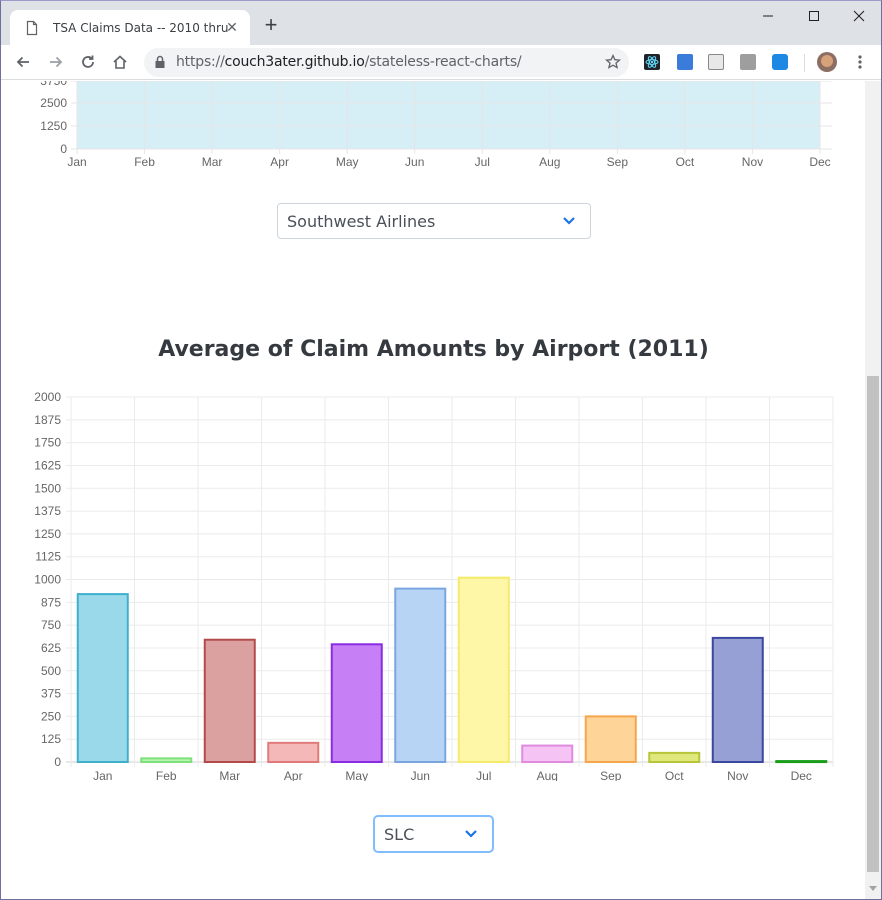 The image size is (882, 900). I want to click on reload-button, so click(88, 62).